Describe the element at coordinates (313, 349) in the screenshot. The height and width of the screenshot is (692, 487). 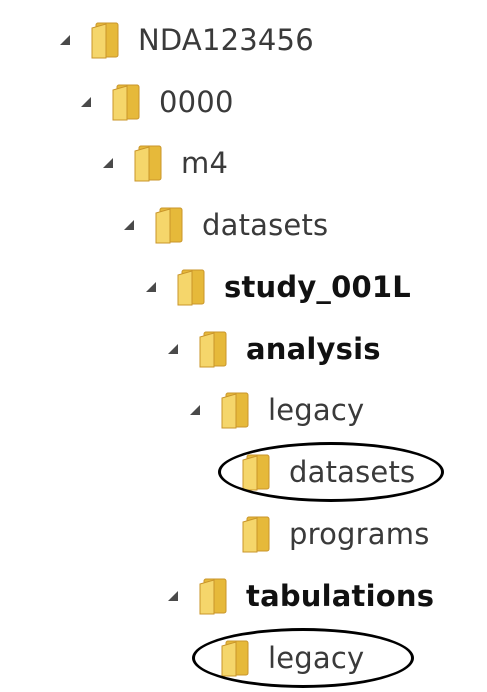
I see `tree-node-label: analysis` at that location.